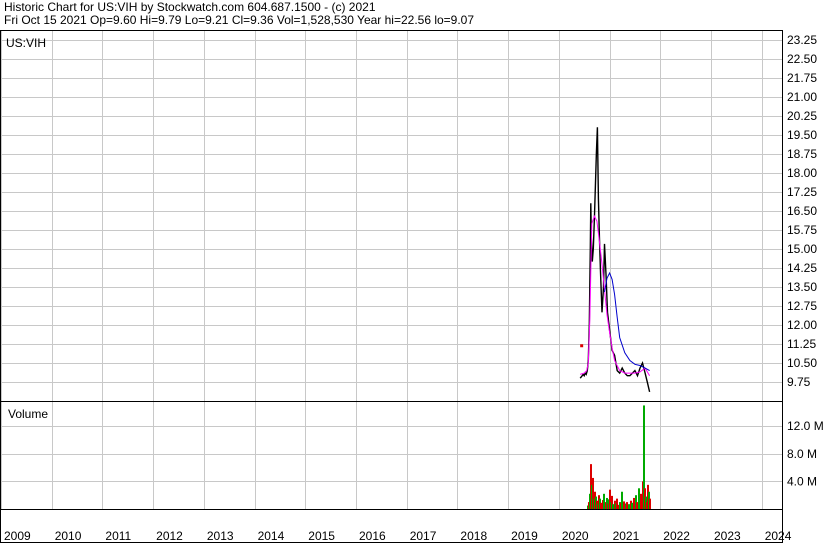 The image size is (830, 543). I want to click on year-tick-label: 2023, so click(727, 536).